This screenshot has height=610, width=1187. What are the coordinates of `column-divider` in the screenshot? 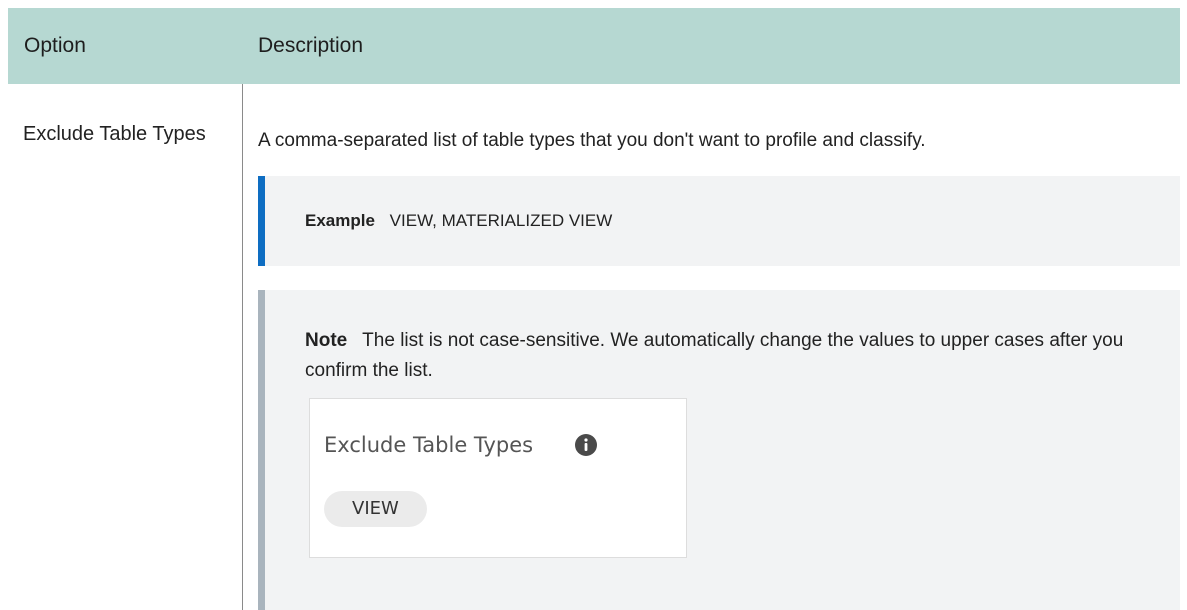 It's located at (242, 347).